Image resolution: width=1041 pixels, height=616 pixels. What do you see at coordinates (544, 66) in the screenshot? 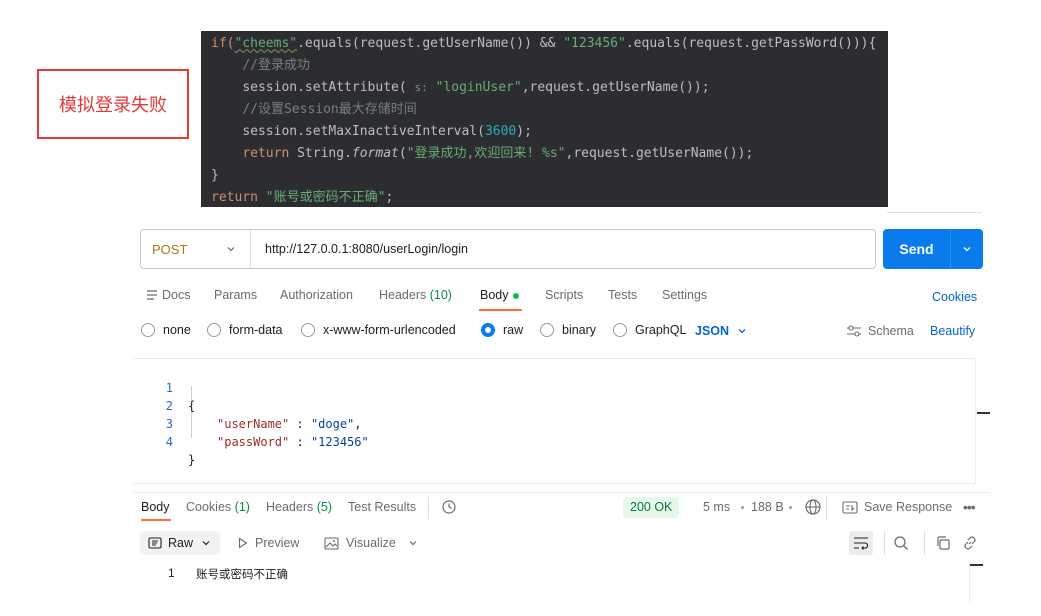
I see `code-line: //登录成功` at bounding box center [544, 66].